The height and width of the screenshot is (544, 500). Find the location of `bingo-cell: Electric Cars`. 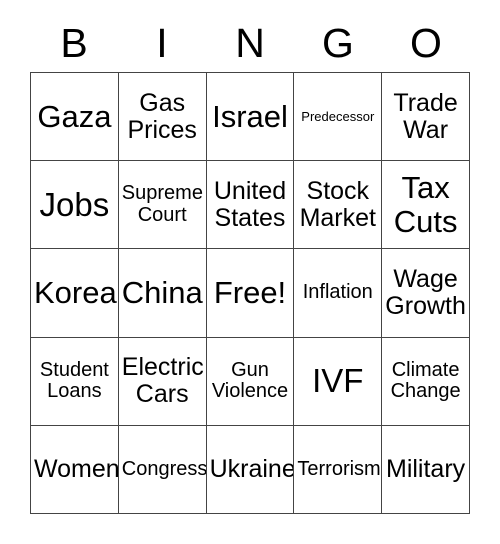

bingo-cell: Electric Cars is located at coordinates (162, 381).